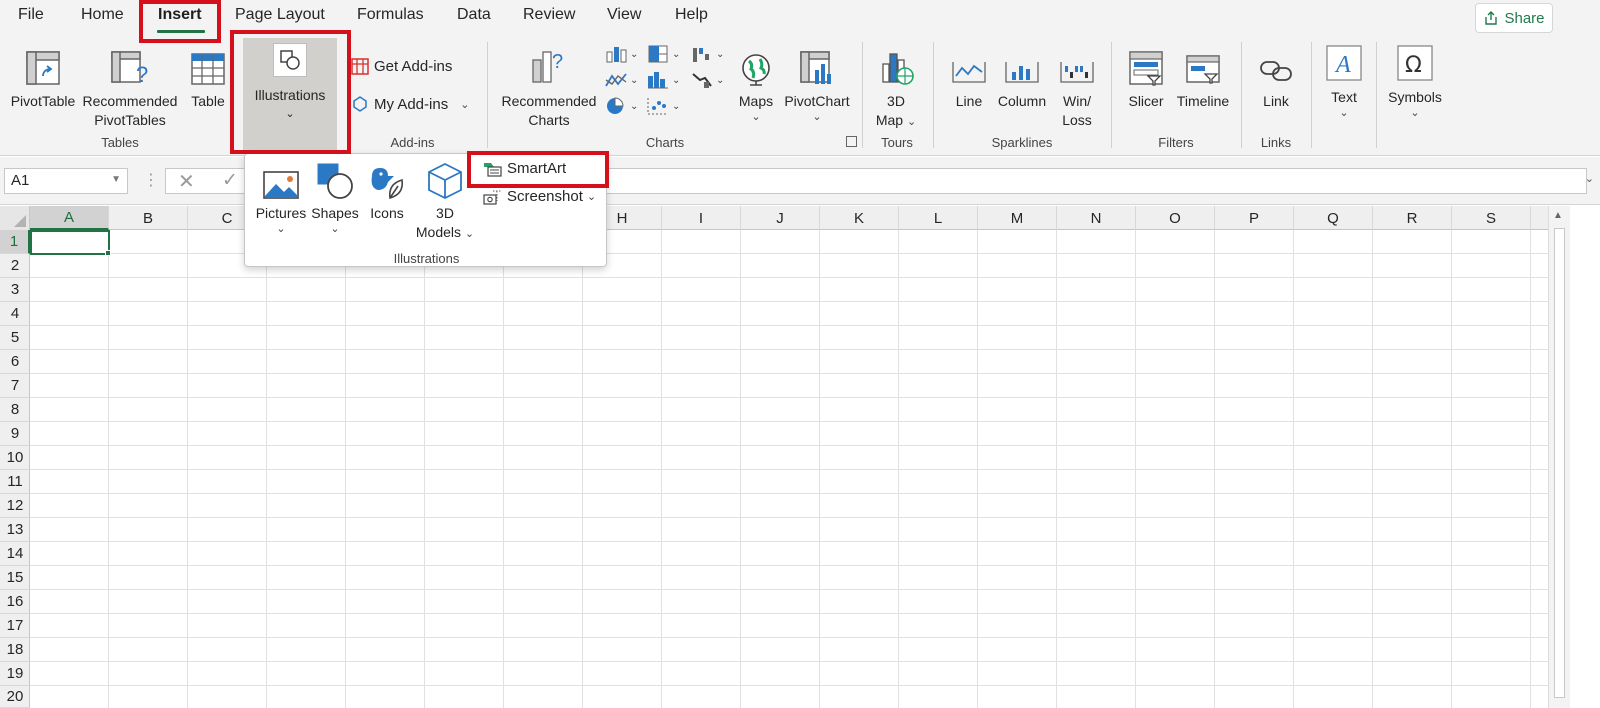  Describe the element at coordinates (859, 218) in the screenshot. I see `column-header: K` at that location.